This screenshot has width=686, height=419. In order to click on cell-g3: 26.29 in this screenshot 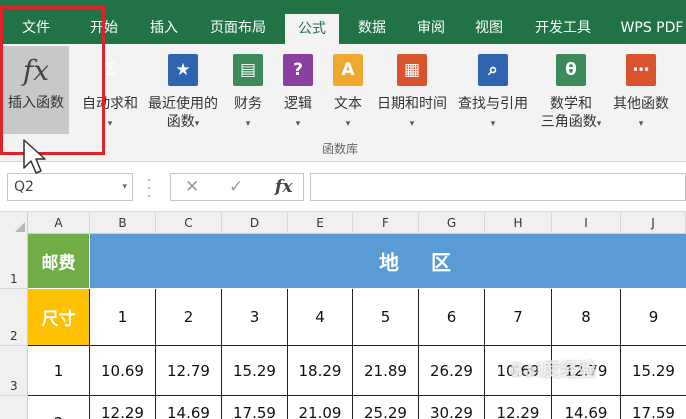, I will do `click(452, 371)`.